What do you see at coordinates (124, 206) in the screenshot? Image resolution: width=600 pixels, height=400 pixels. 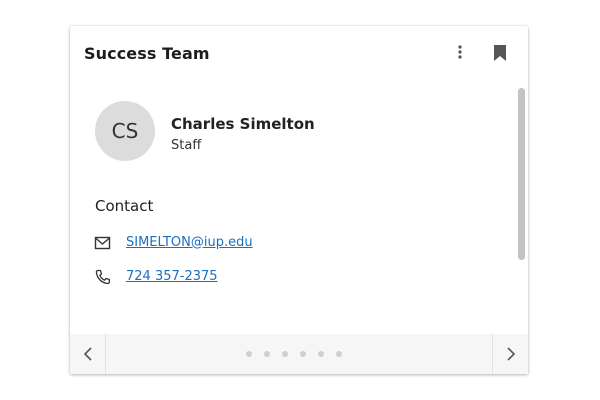 I see `contact-heading: Contact` at bounding box center [124, 206].